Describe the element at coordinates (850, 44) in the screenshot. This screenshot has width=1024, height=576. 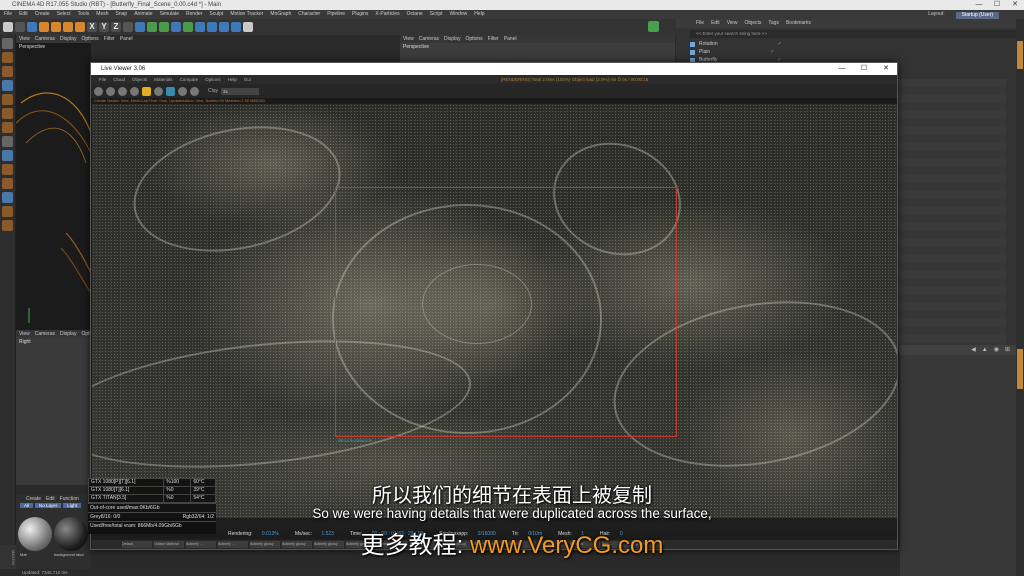
I see `object-row: Rotation ✓` at that location.